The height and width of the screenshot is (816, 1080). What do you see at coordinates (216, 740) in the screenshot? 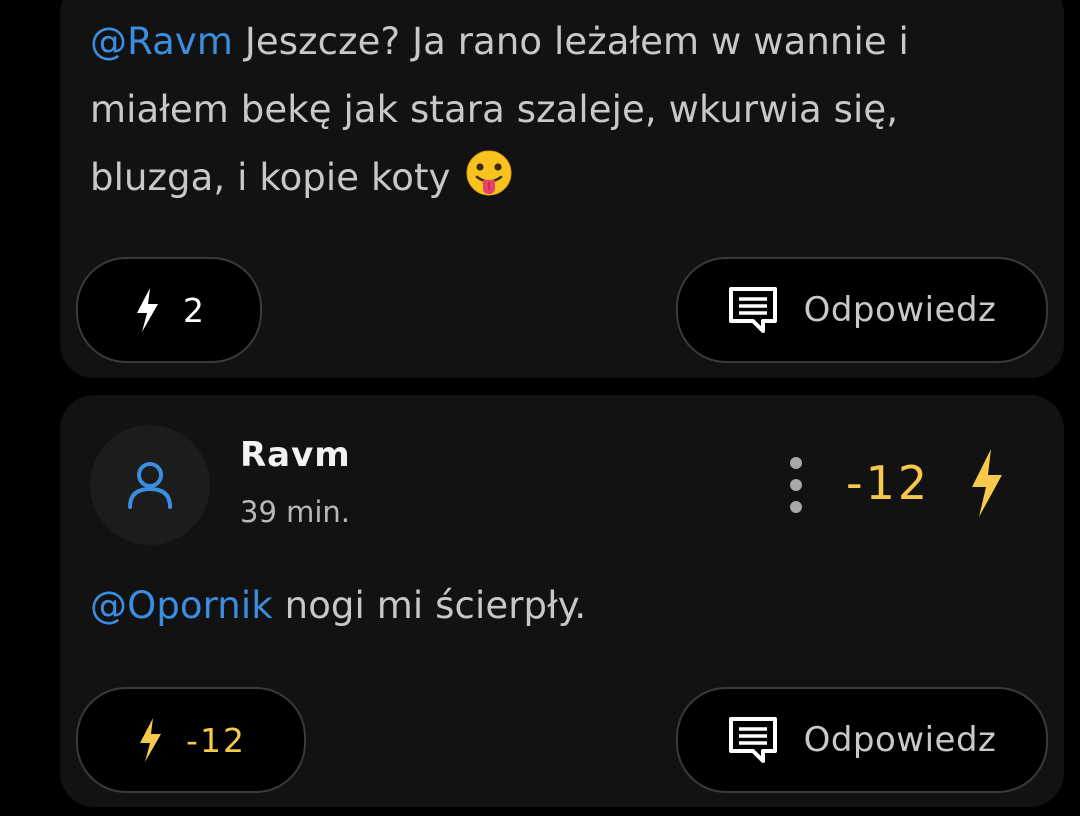
I see `vote-count: -12` at bounding box center [216, 740].